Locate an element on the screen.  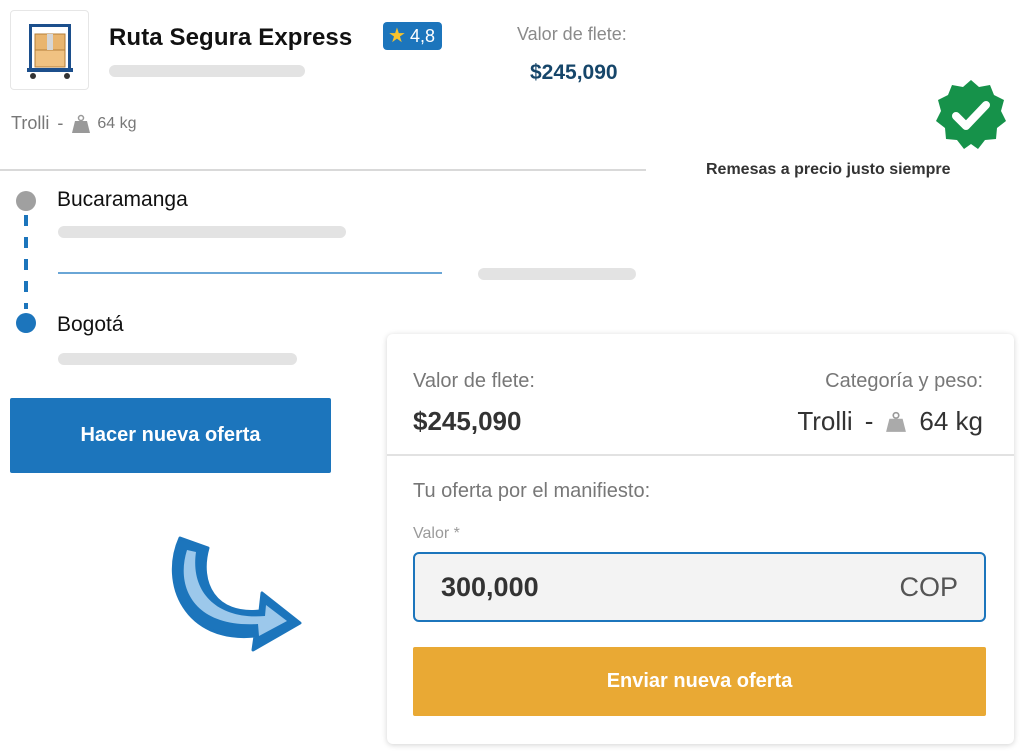
route-line is located at coordinates (26, 262).